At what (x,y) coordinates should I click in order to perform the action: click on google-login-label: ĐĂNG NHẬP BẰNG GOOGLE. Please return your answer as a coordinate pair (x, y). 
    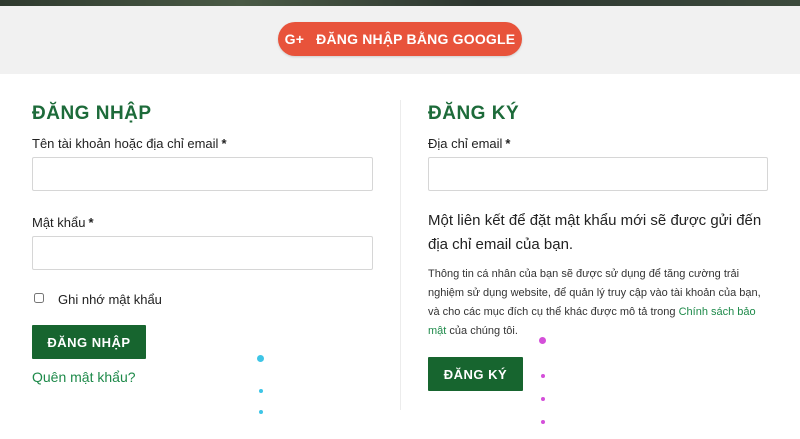
    Looking at the image, I should click on (416, 39).